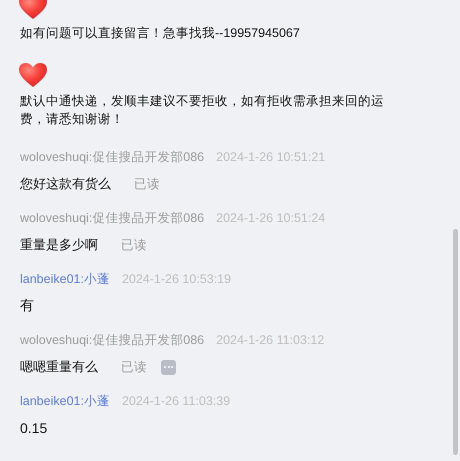  Describe the element at coordinates (27, 306) in the screenshot. I see `message-text: 有` at that location.